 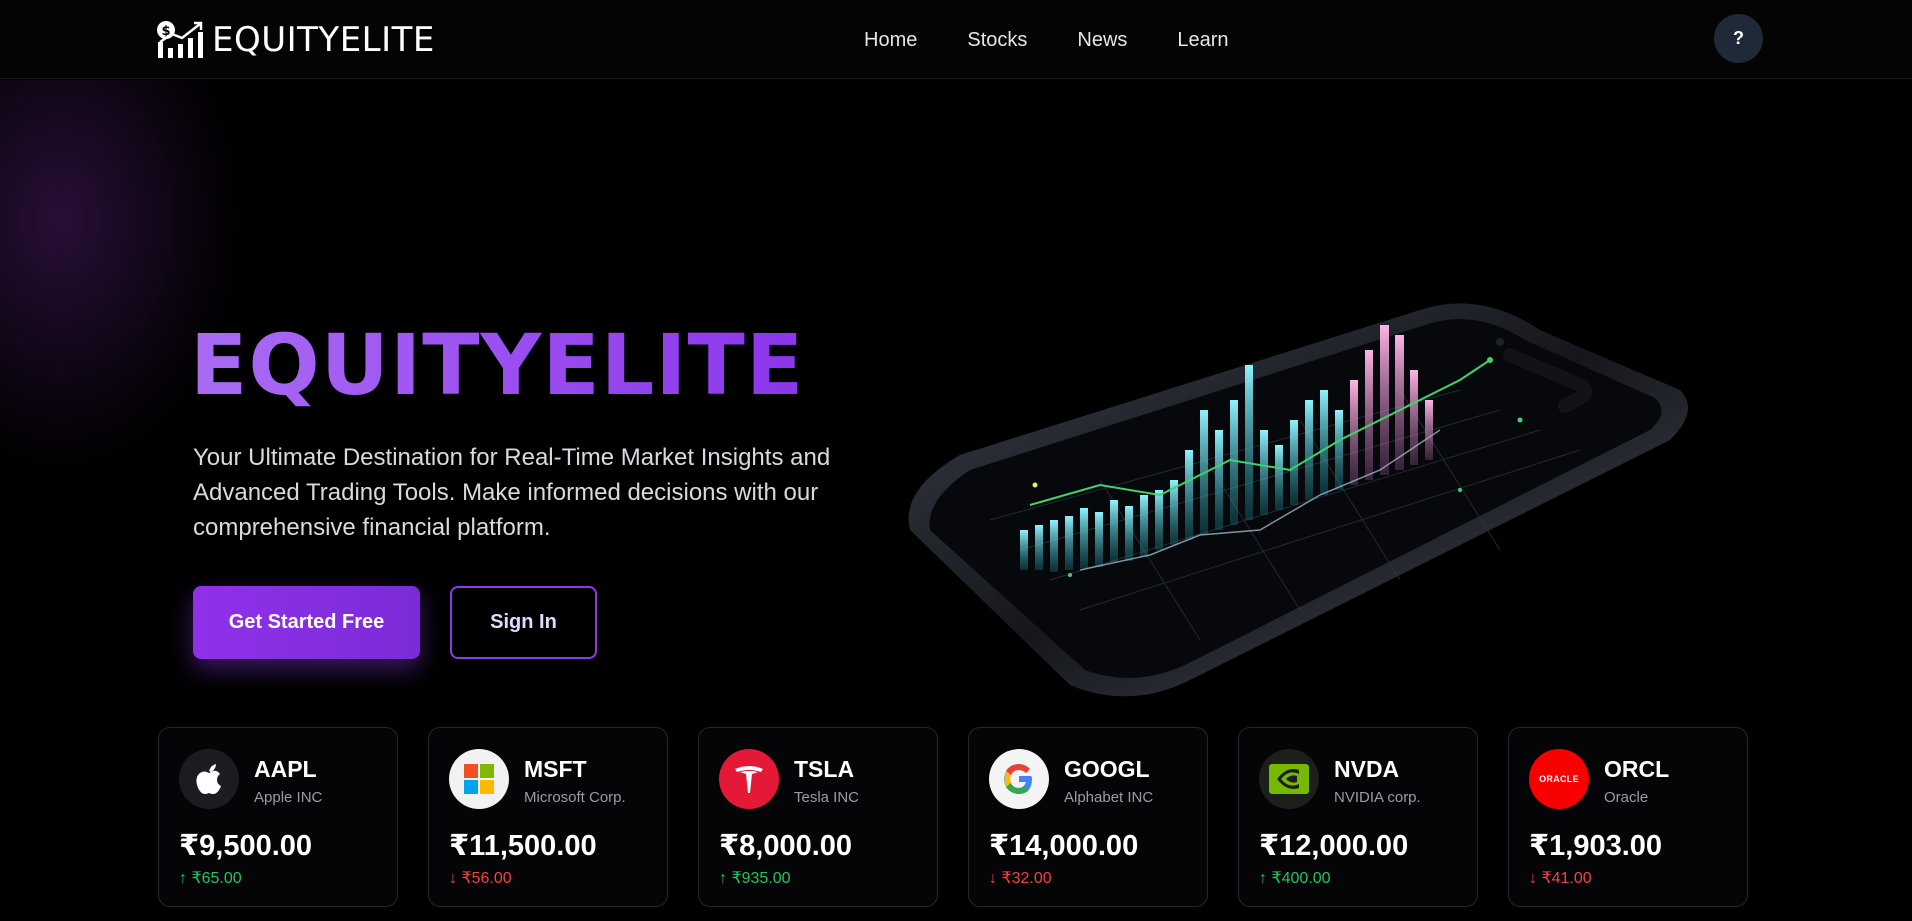 I want to click on stock-card-orcl: ORACLE ORCL Oracle ₹1,903.00 ↓ ₹41.00, so click(x=1628, y=817).